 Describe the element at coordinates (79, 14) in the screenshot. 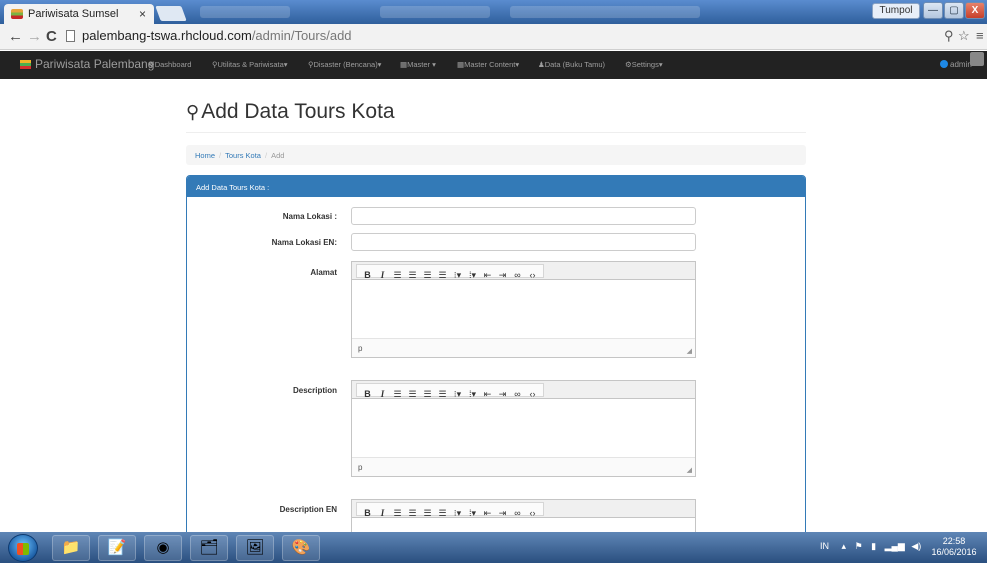

I see `browser-tab: Pariwisata Sumsel ×` at that location.